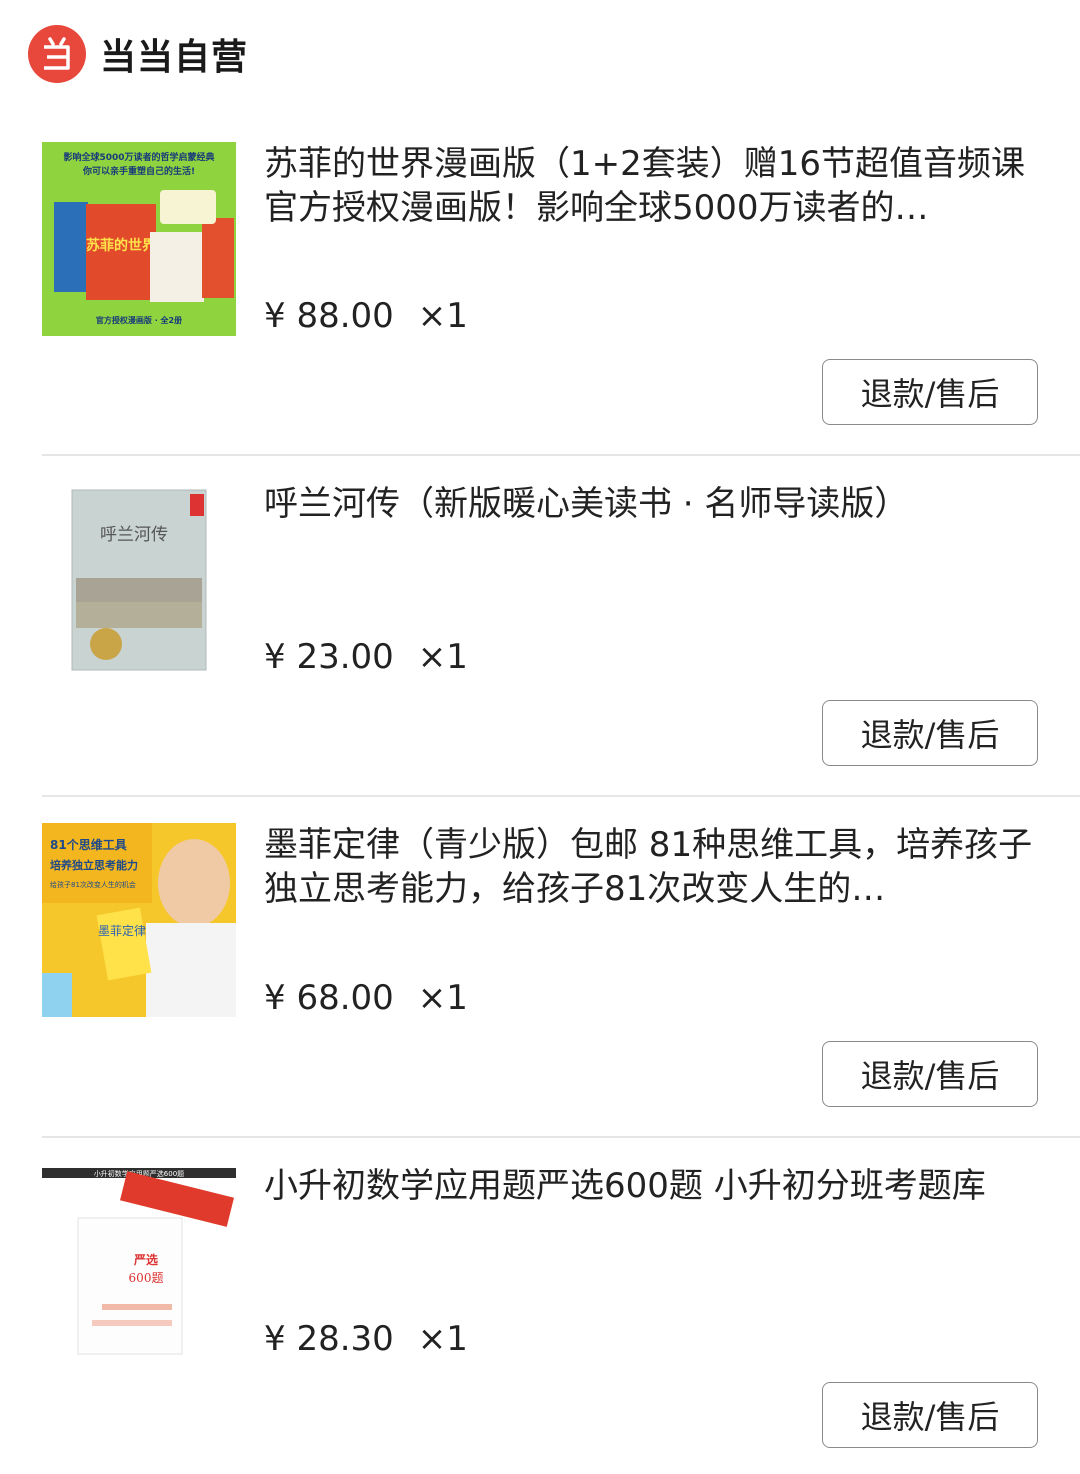 This screenshot has height=1474, width=1080. Describe the element at coordinates (94, 865) in the screenshot. I see `cover-text: 培养独立思考能力` at that location.